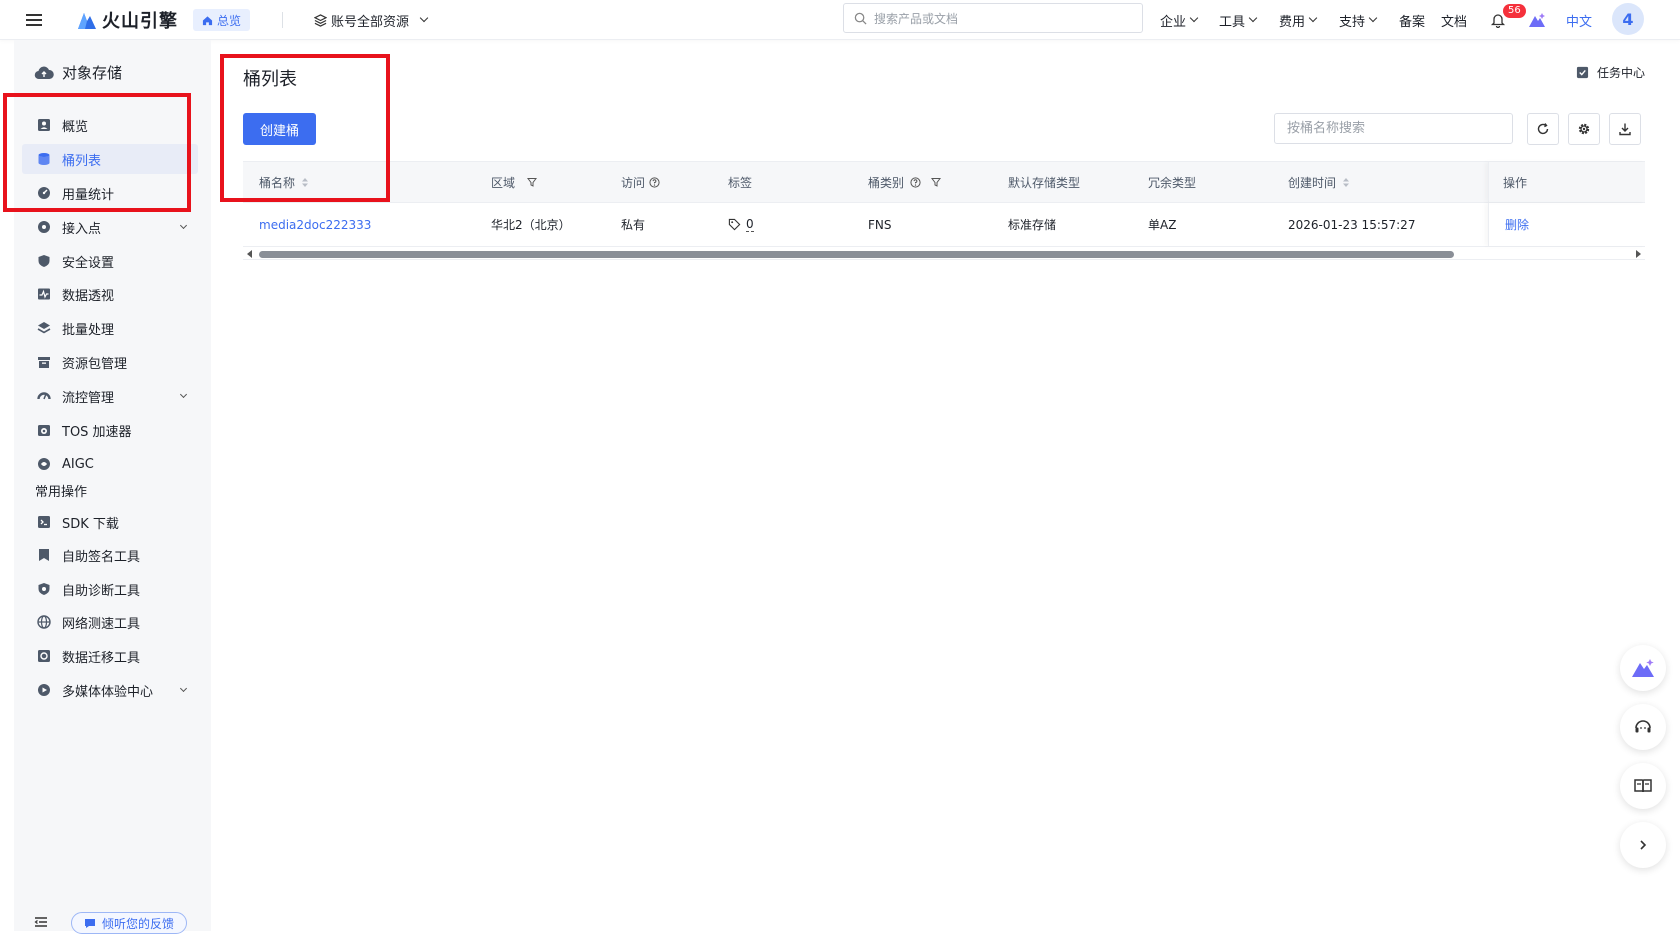 The image size is (1680, 934). What do you see at coordinates (95, 364) in the screenshot?
I see `sidebar-item-label: 资源包管理` at bounding box center [95, 364].